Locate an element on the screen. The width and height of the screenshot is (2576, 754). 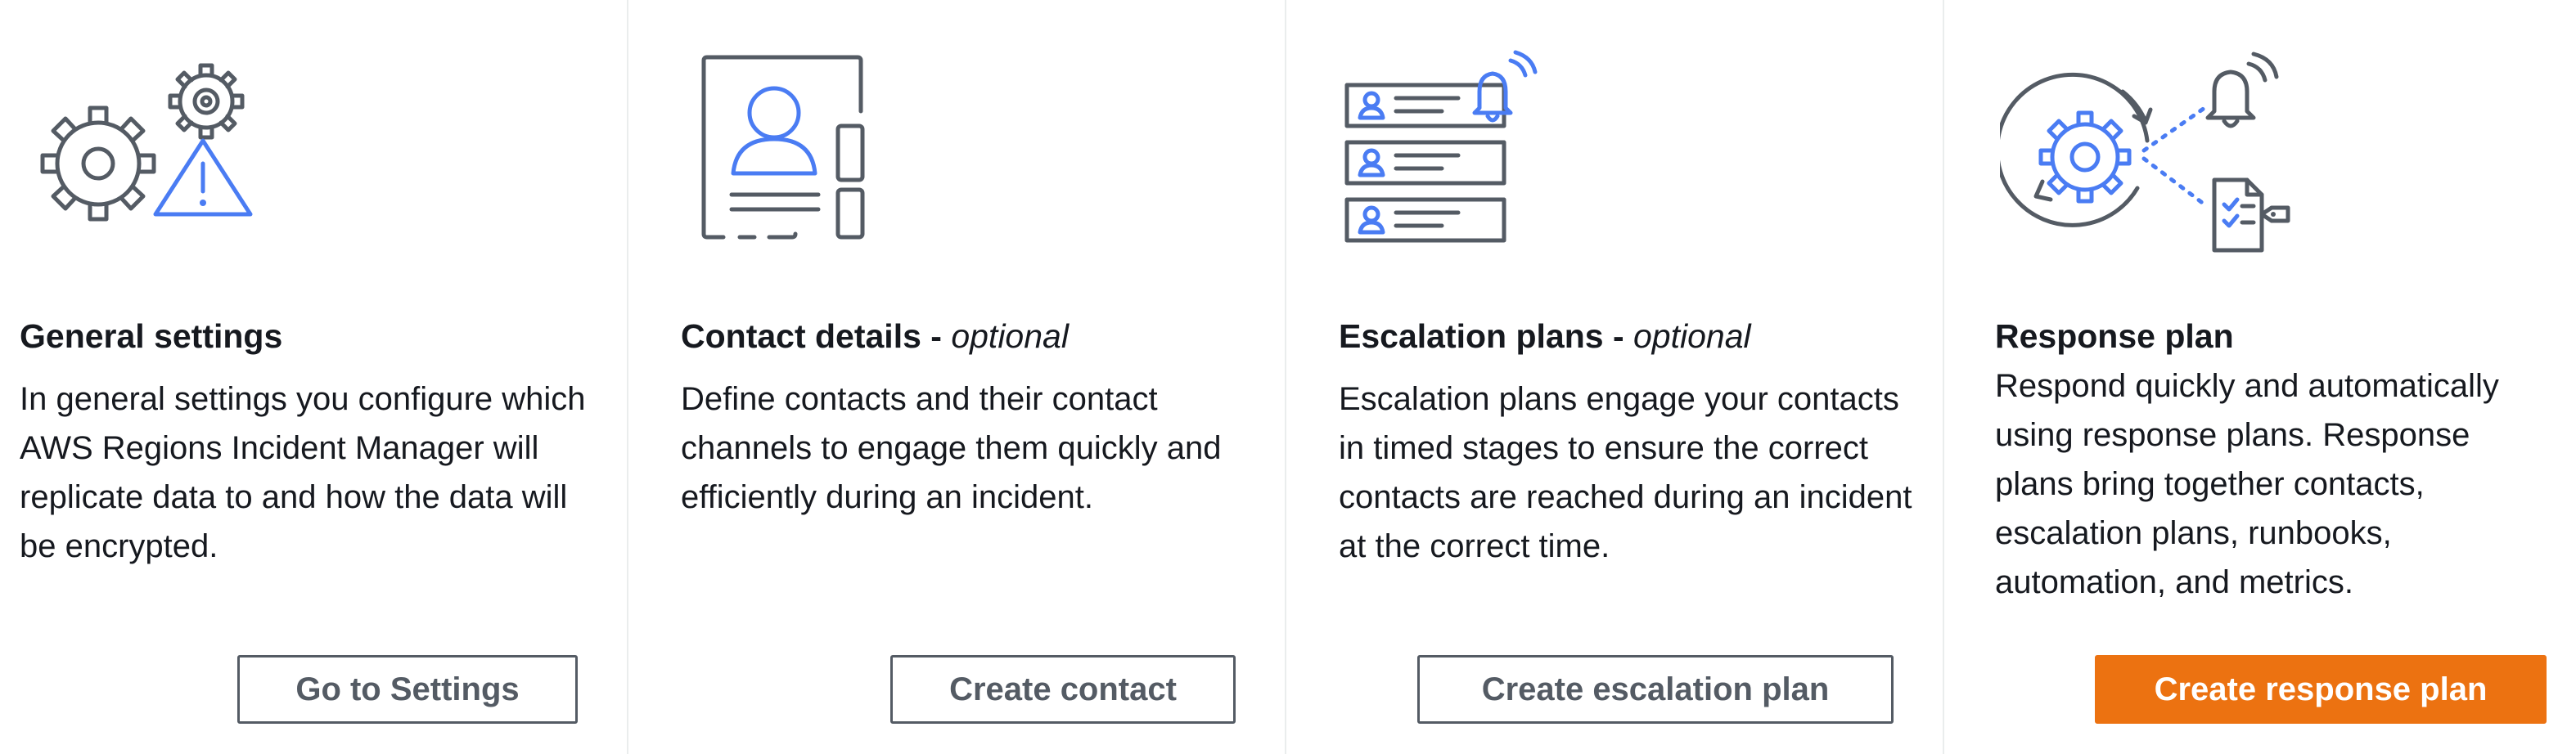
create-response-plan-button: Create response plan is located at coordinates (2321, 689).